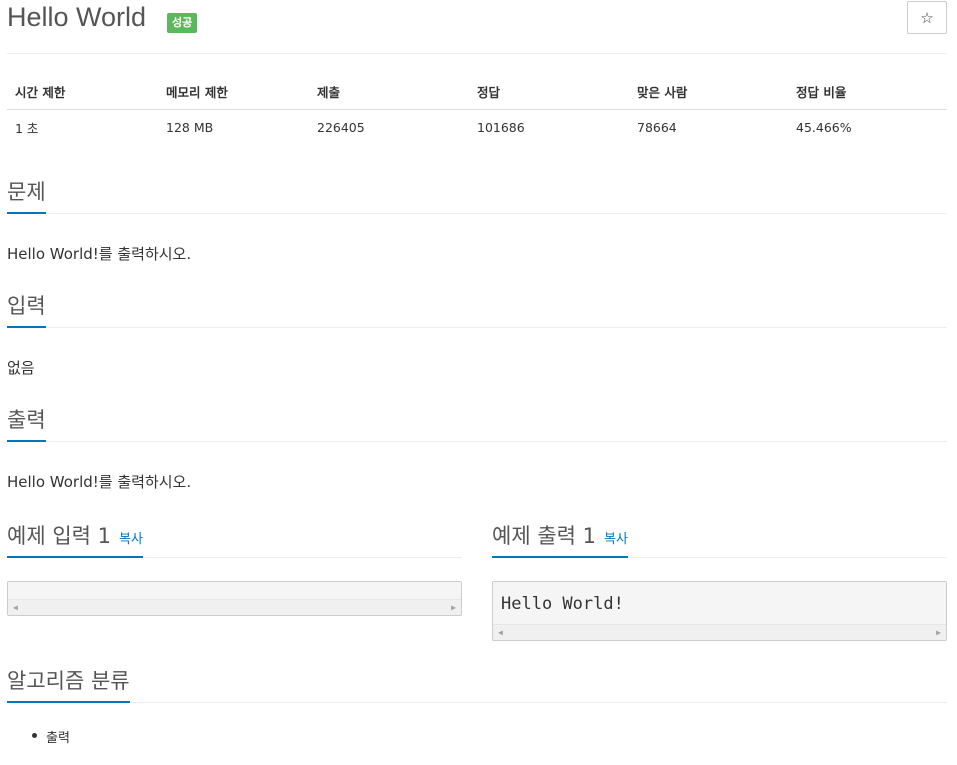 Image resolution: width=957 pixels, height=765 pixels. I want to click on sample-output-heading: 예제 출력 1 복사, so click(560, 539).